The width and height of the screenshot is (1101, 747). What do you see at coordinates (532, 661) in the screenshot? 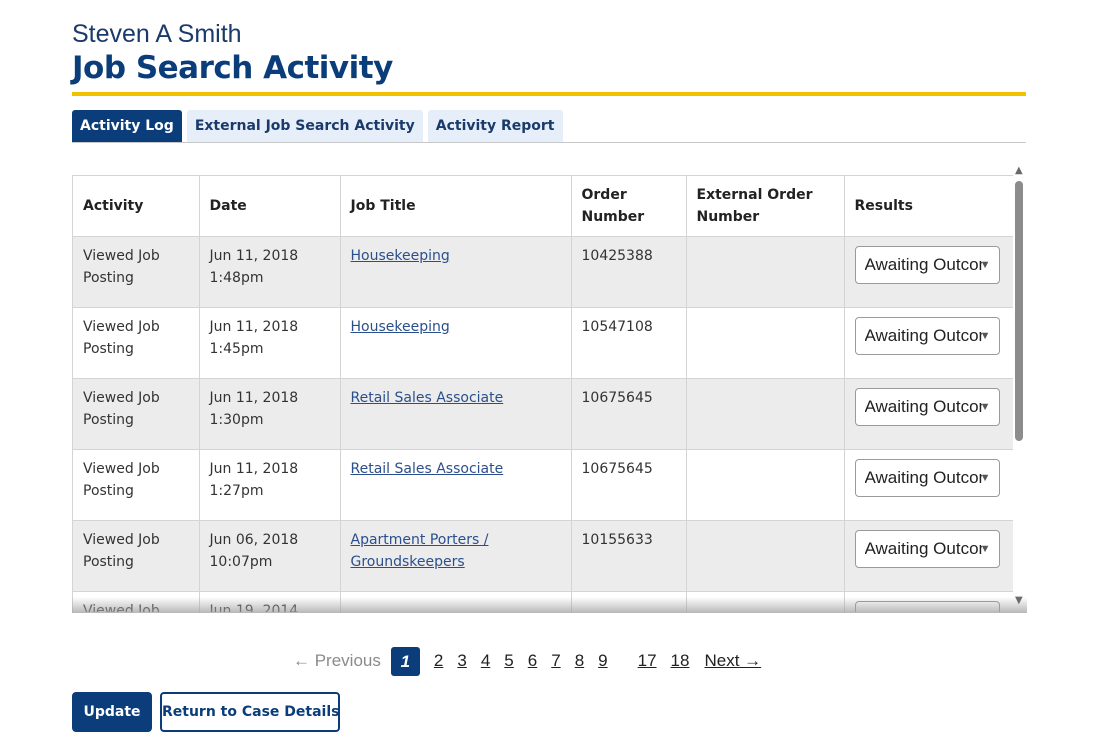
I see `pagination-page-link: 6` at bounding box center [532, 661].